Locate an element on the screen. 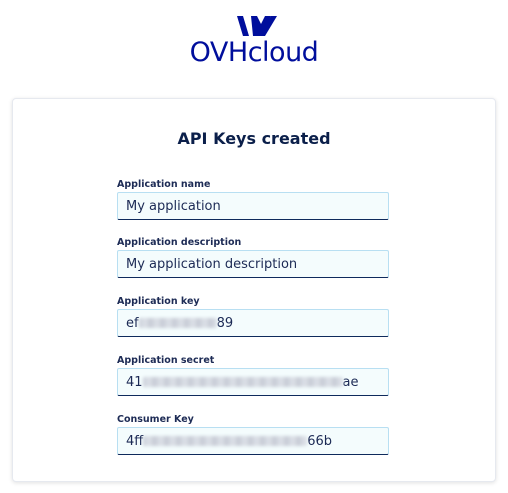 The width and height of the screenshot is (508, 493). application-secret-prefix: 41 is located at coordinates (134, 382).